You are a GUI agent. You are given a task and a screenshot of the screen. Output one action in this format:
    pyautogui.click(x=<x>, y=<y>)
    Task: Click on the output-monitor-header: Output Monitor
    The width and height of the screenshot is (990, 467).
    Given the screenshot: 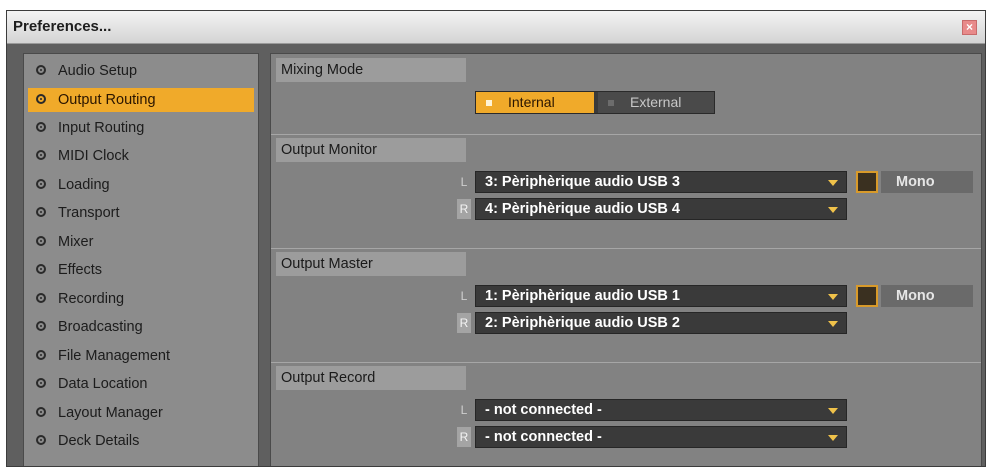 What is the action you would take?
    pyautogui.click(x=371, y=150)
    